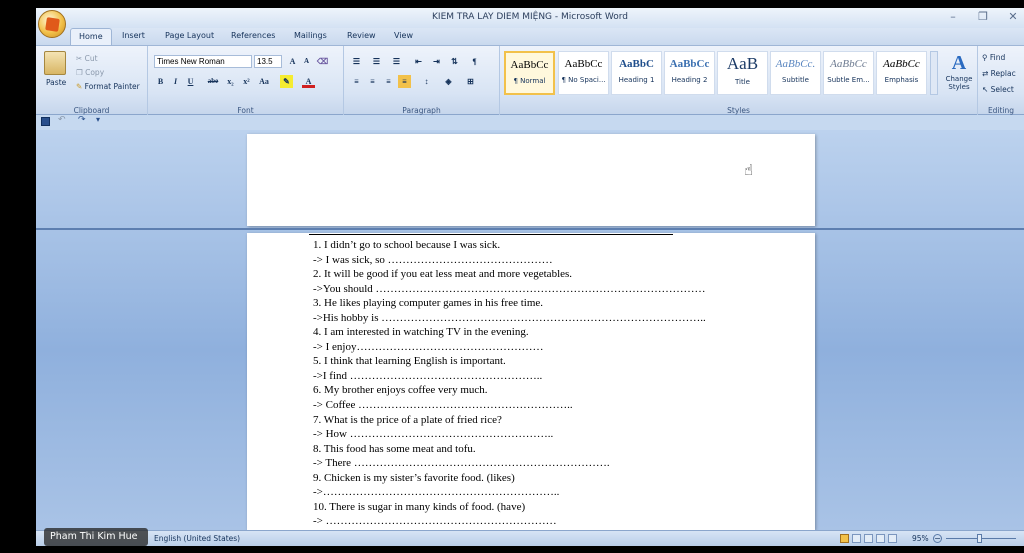  Describe the element at coordinates (306, 61) in the screenshot. I see `shrink-font-button: A` at that location.